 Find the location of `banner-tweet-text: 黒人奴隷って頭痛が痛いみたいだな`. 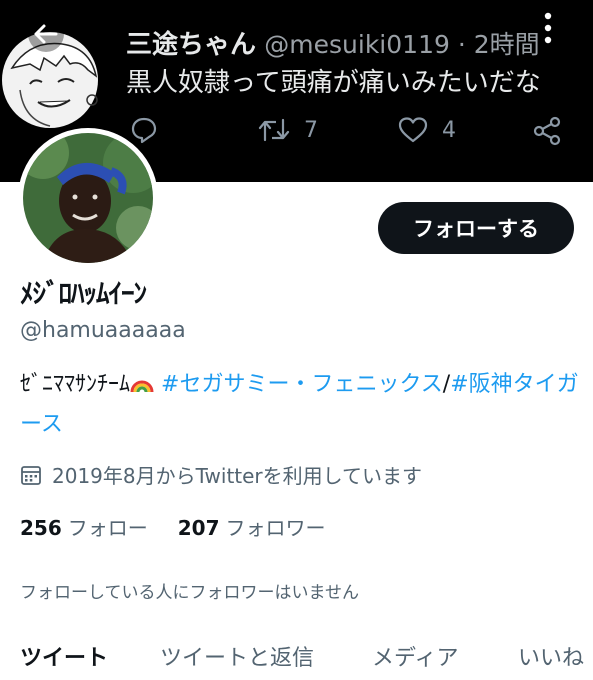

banner-tweet-text: 黒人奴隷って頭痛が痛いみたいだな is located at coordinates (333, 83).